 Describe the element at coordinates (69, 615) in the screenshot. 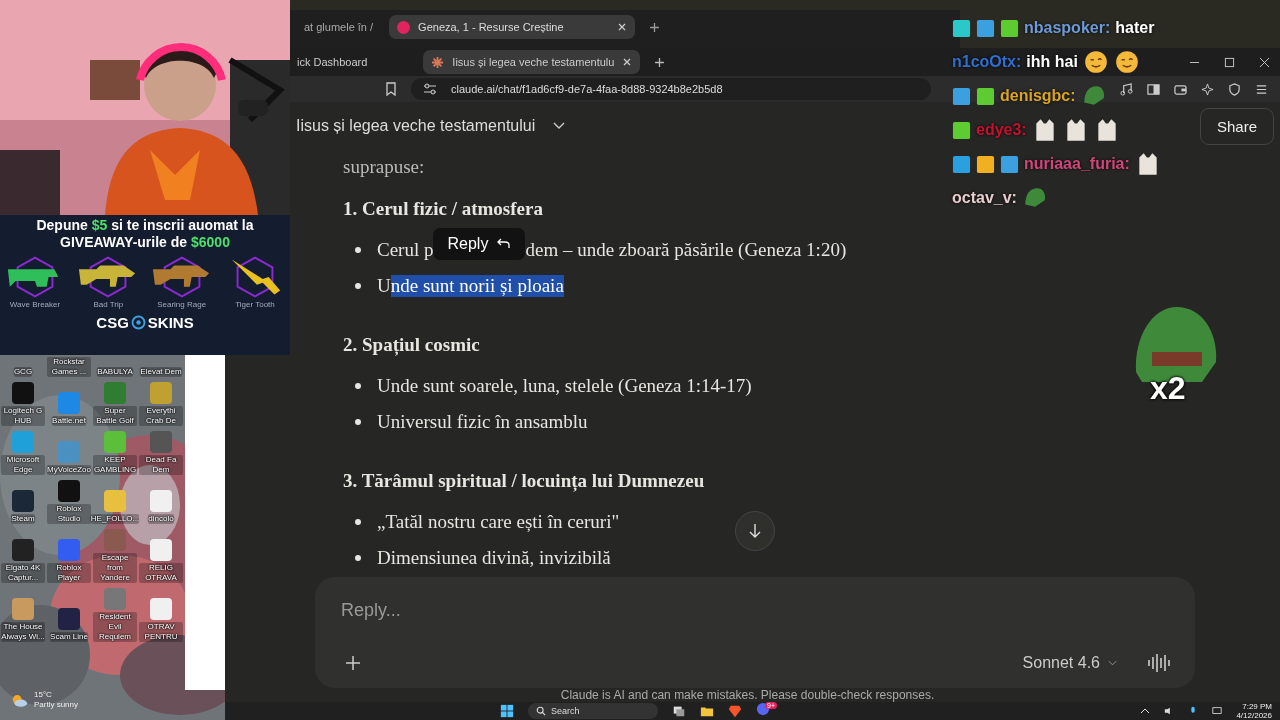

I see `desktop-shortcut: Scam Line` at that location.